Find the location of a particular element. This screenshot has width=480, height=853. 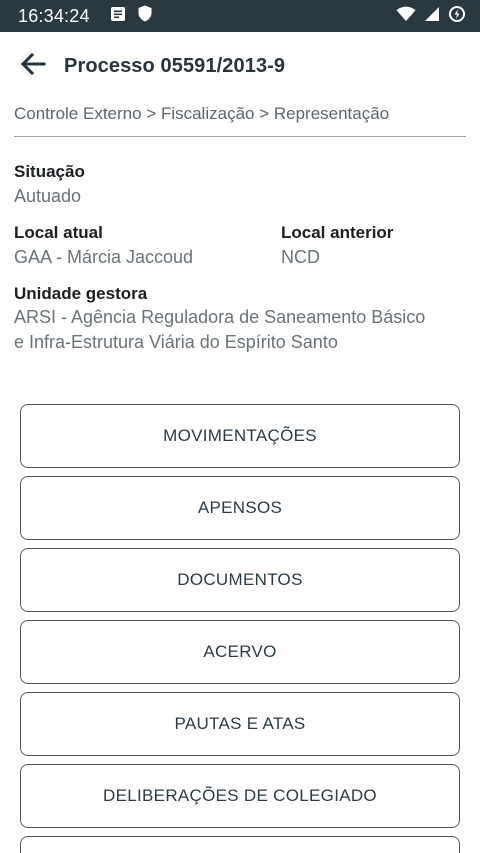

local-atual-value: GAA - Márcia Jaccoud is located at coordinates (104, 257).